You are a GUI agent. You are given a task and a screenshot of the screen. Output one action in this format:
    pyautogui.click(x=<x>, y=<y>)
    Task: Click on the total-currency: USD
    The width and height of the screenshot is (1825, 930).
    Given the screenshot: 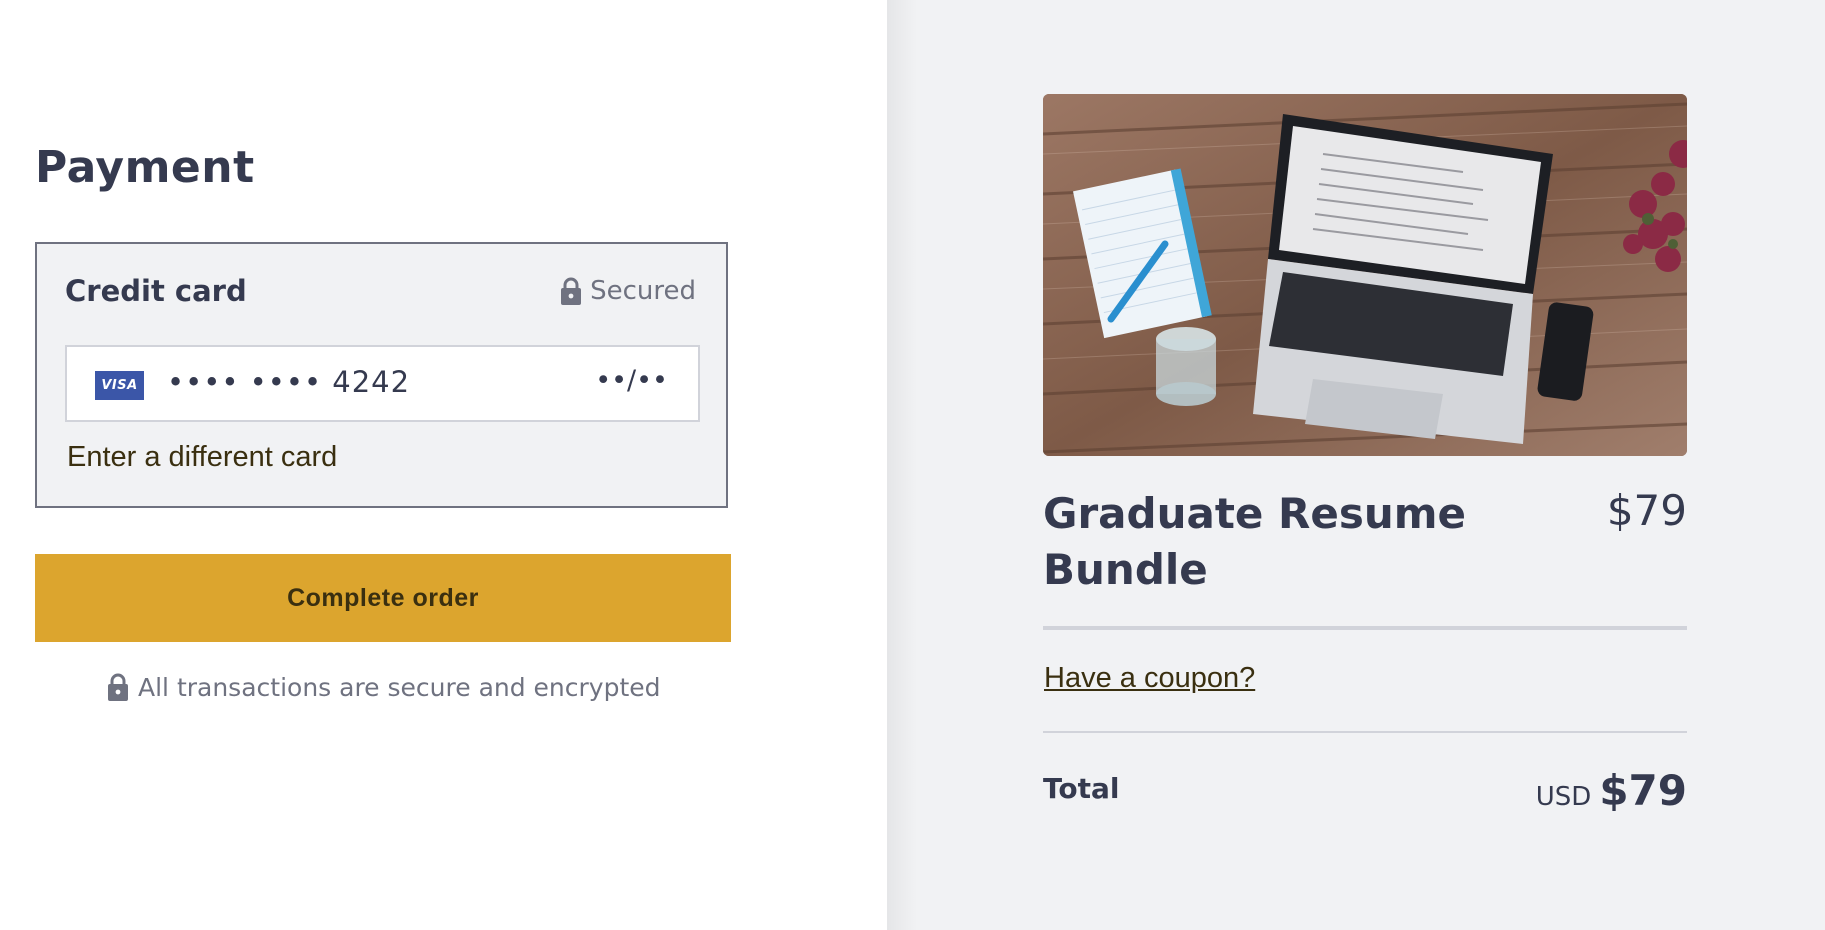 What is the action you would take?
    pyautogui.click(x=1563, y=797)
    